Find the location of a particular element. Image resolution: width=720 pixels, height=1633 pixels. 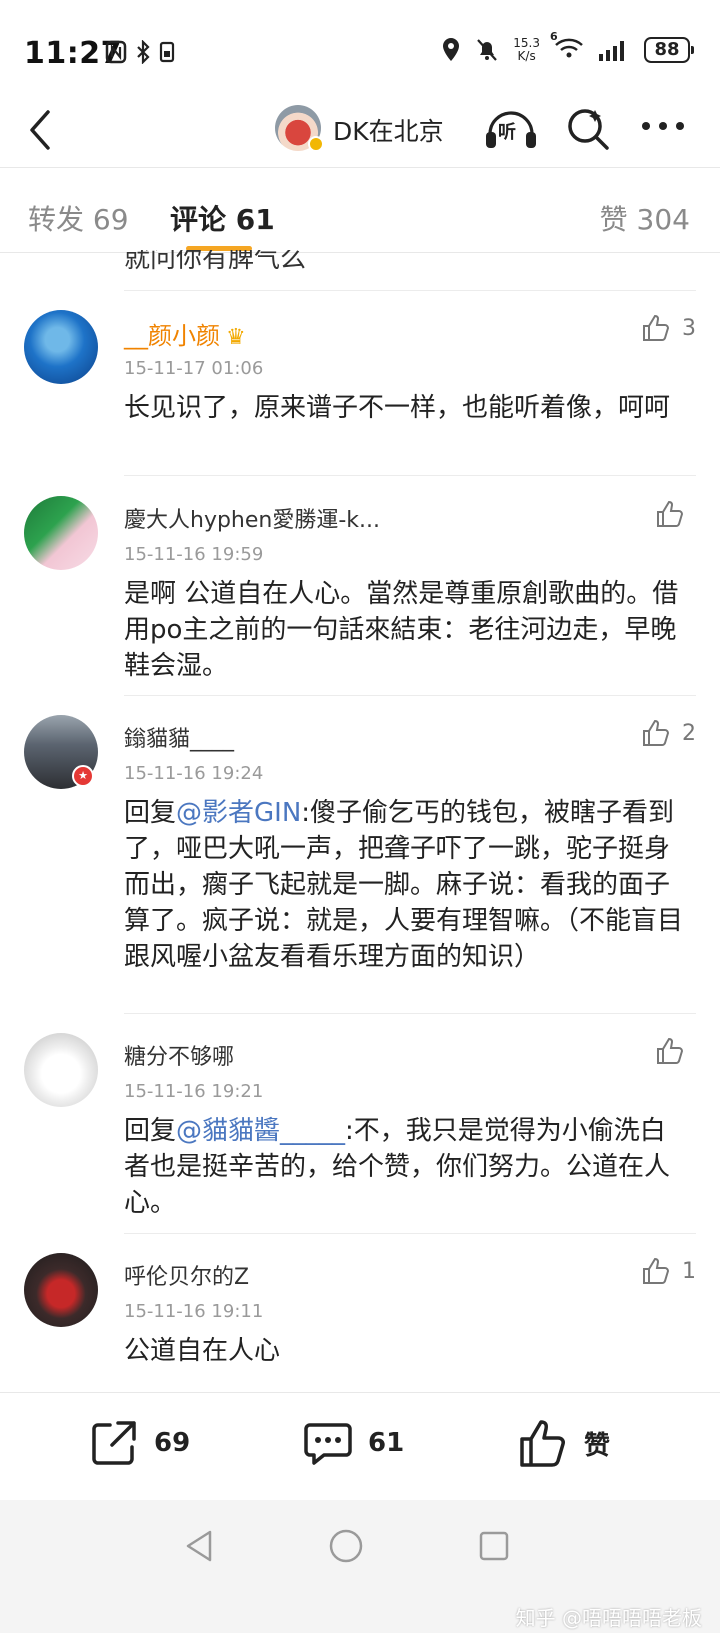

nfc-icon is located at coordinates (116, 52).